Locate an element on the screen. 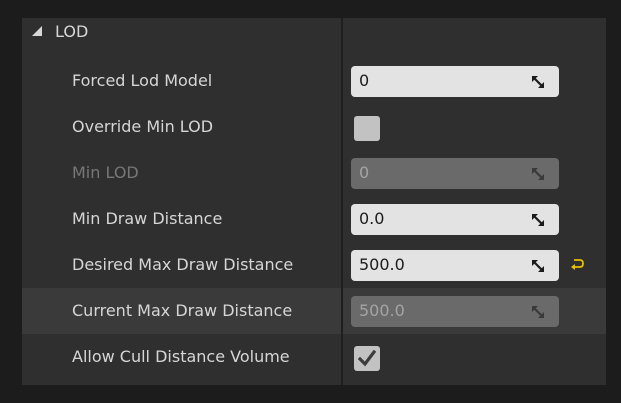  checkmark-icon is located at coordinates (367, 358).